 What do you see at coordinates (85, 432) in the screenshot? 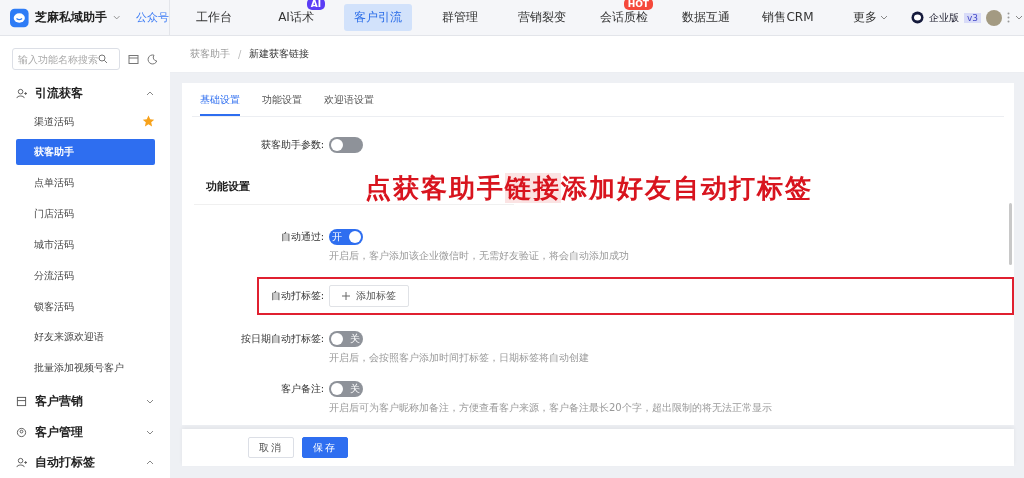
I see `sidebar-group: 客户管理` at bounding box center [85, 432].